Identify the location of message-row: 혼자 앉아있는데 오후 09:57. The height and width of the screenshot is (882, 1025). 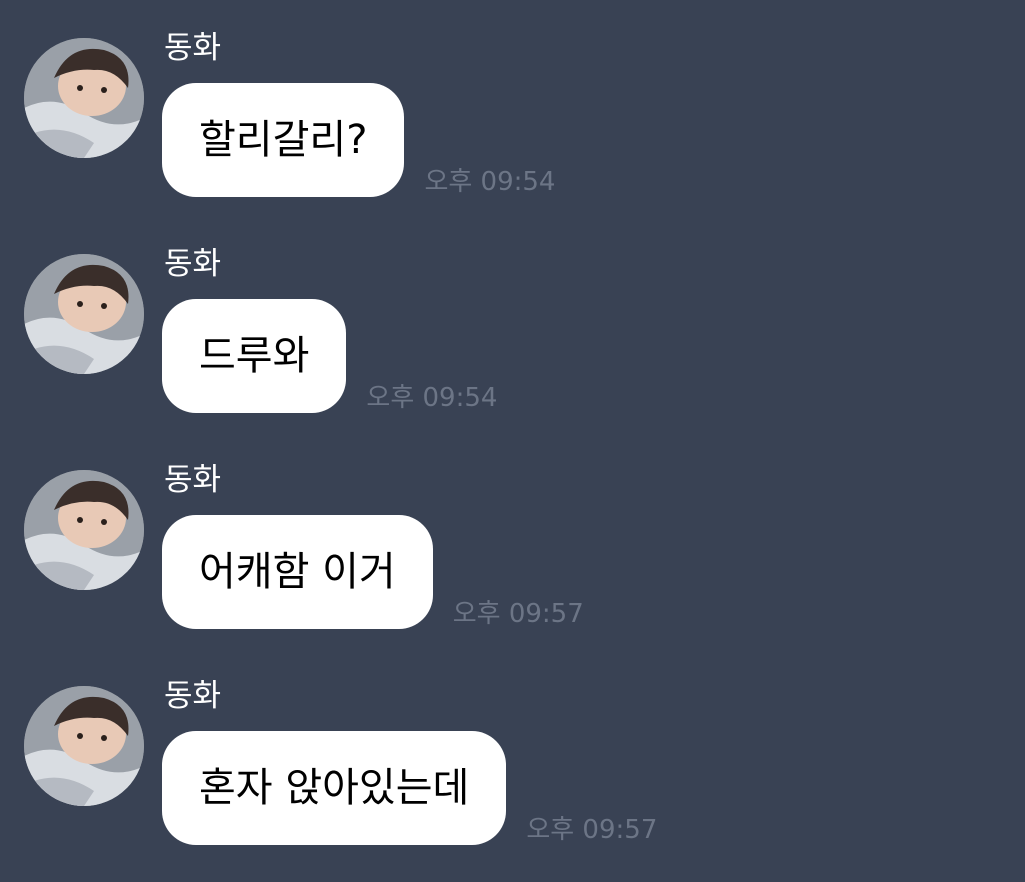
(409, 788).